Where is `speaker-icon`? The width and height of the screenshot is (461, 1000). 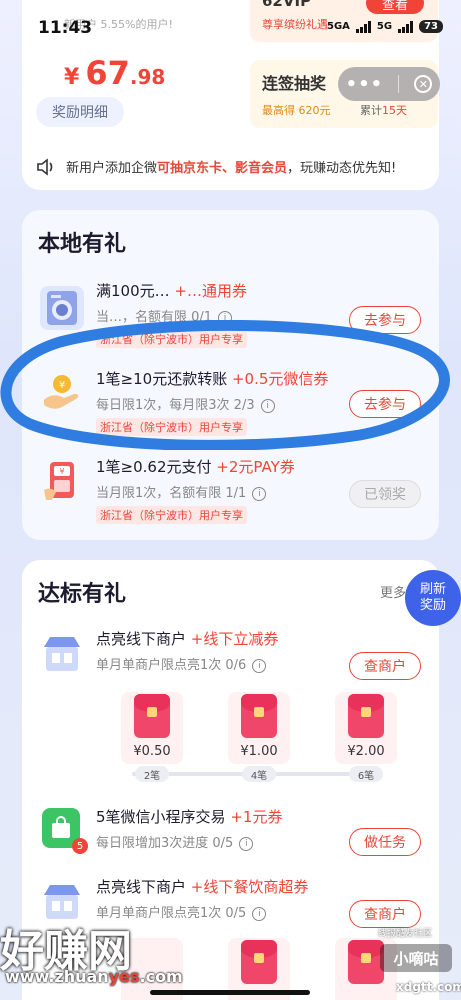
speaker-icon is located at coordinates (45, 166).